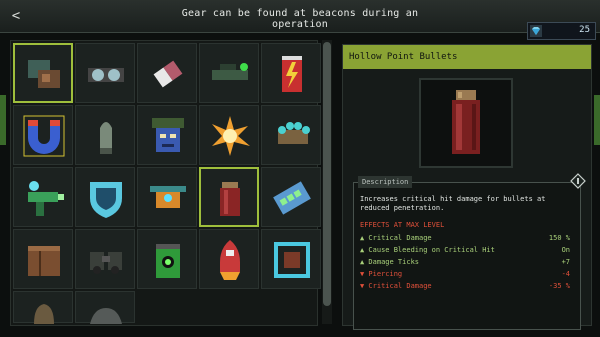 The height and width of the screenshot is (337, 600). I want to click on gear-preview, so click(466, 123).